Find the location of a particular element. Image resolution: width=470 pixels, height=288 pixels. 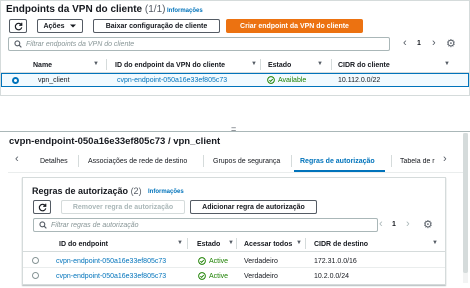

endpoints-title: Endpoints da VPN do cliente is located at coordinates (74, 9).